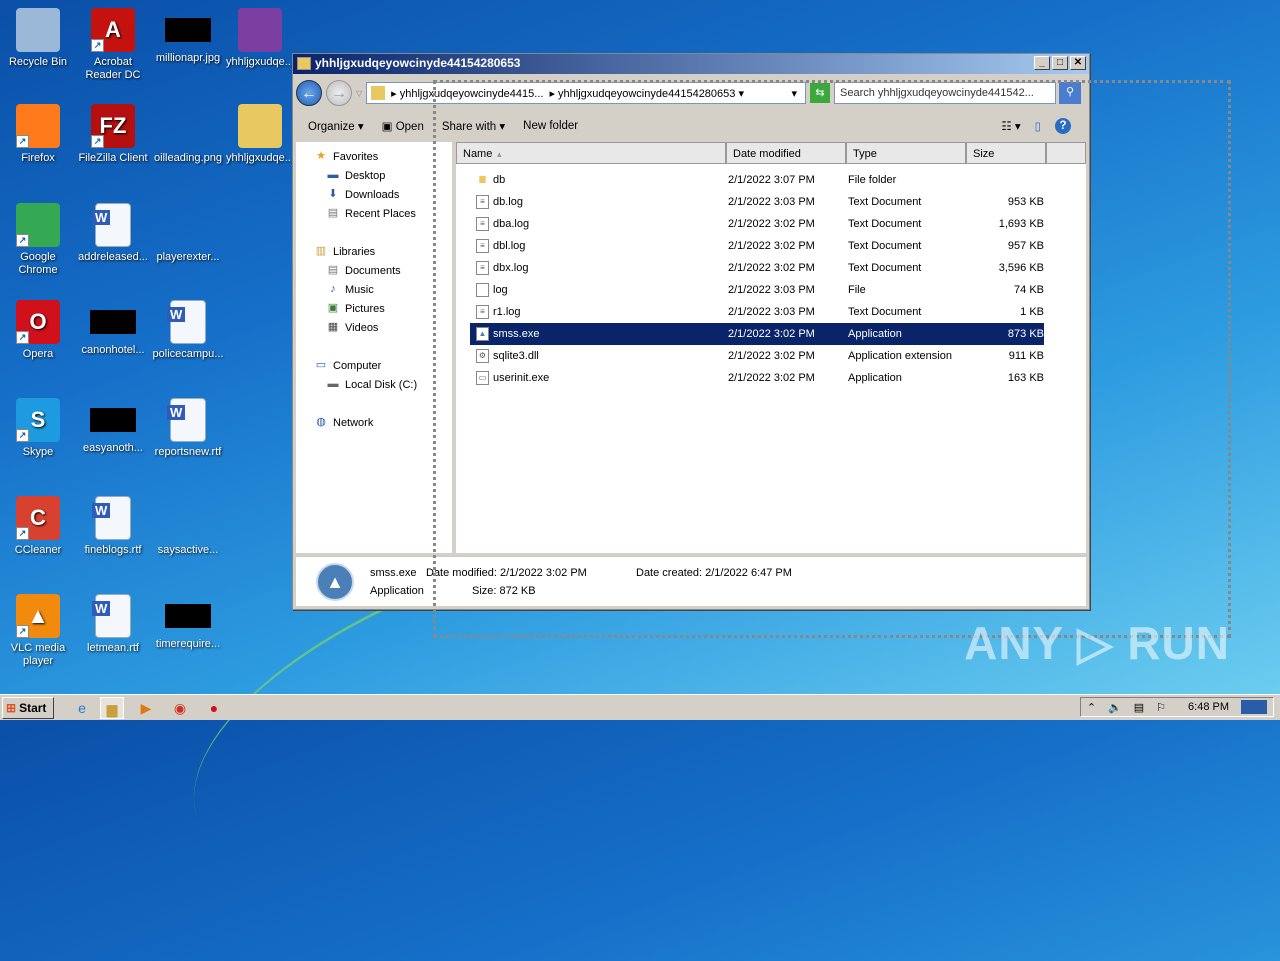 The height and width of the screenshot is (961, 1280). Describe the element at coordinates (355, 308) in the screenshot. I see `nav-item-pictures: ▣ Pictures` at that location.